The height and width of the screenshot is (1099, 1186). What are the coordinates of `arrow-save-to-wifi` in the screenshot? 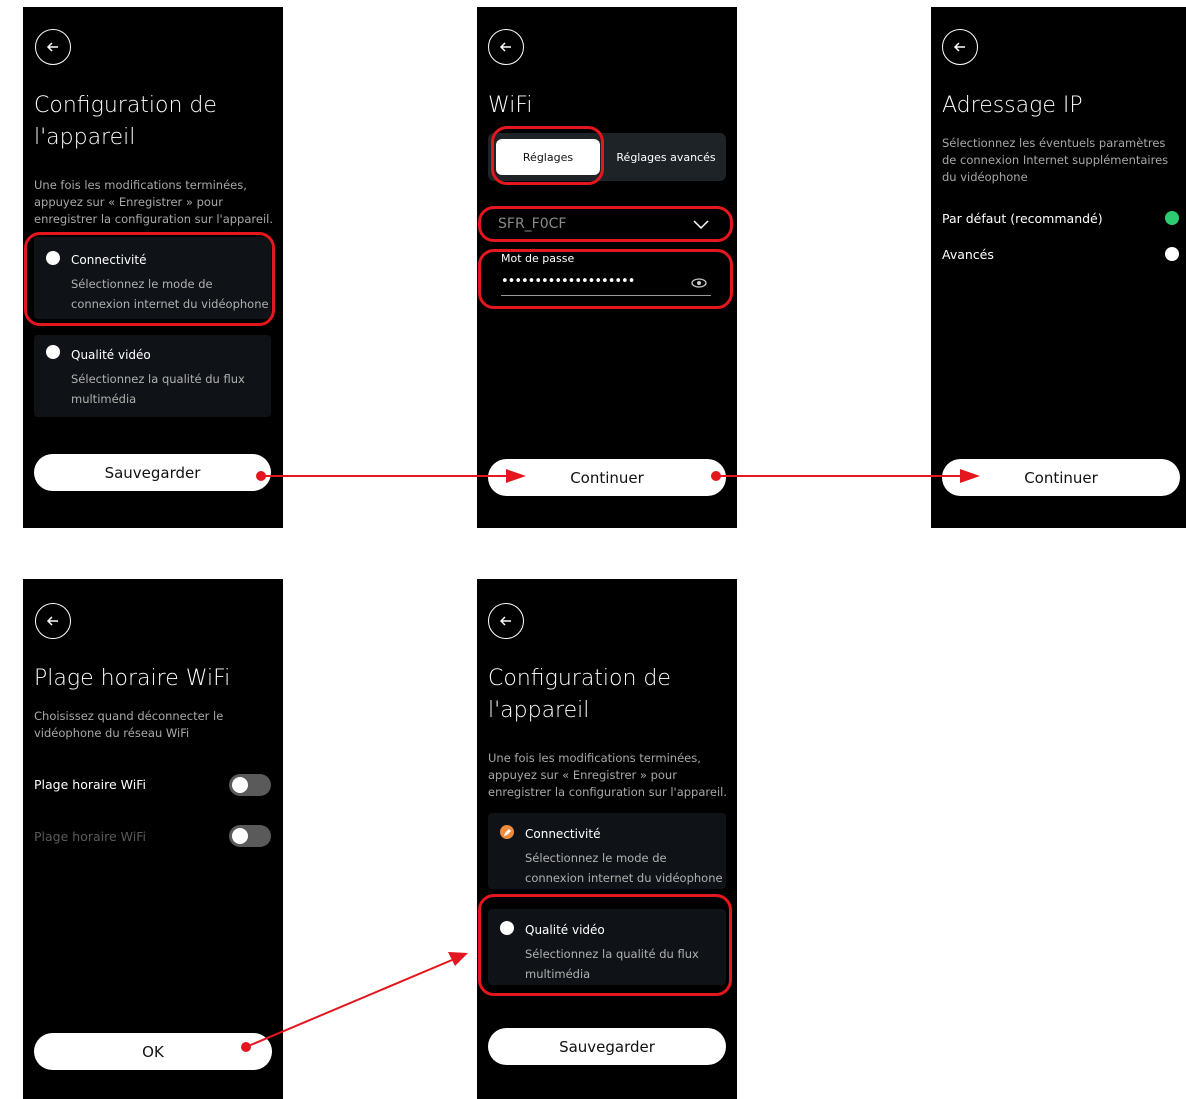 It's located at (391, 476).